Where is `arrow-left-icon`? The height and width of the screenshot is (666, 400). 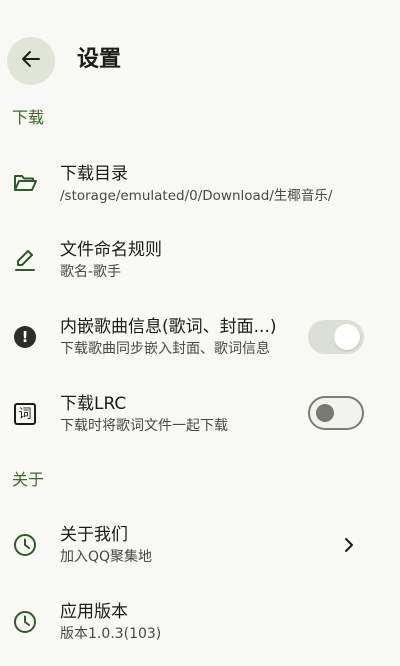 arrow-left-icon is located at coordinates (31, 61).